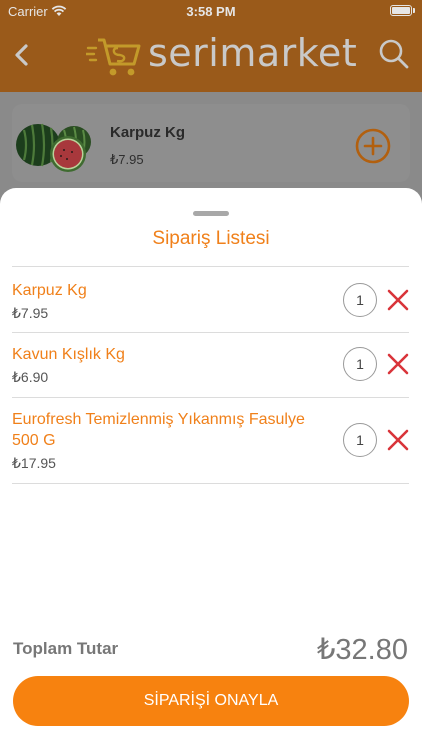 This screenshot has height=750, width=422. Describe the element at coordinates (127, 159) in the screenshot. I see `product-price: ₺7.95` at that location.